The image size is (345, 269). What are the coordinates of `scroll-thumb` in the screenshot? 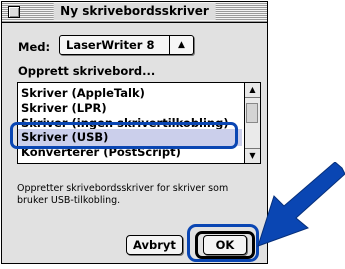 It's located at (252, 113).